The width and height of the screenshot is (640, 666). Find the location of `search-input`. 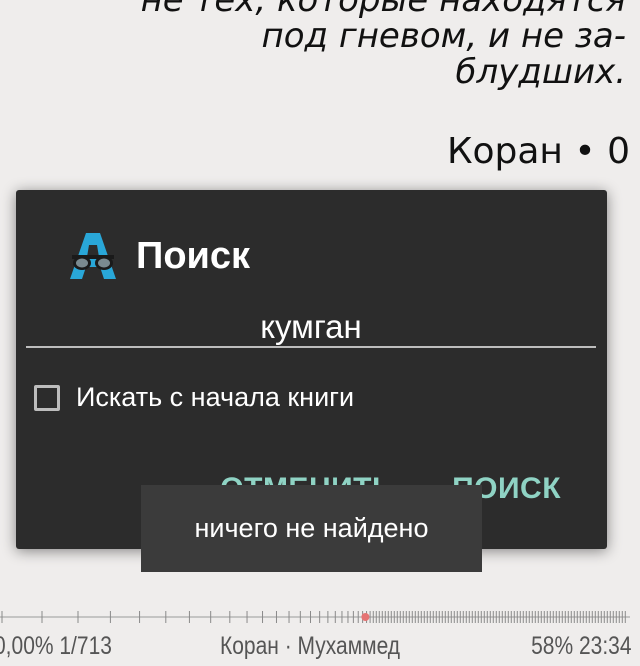

search-input is located at coordinates (311, 328).